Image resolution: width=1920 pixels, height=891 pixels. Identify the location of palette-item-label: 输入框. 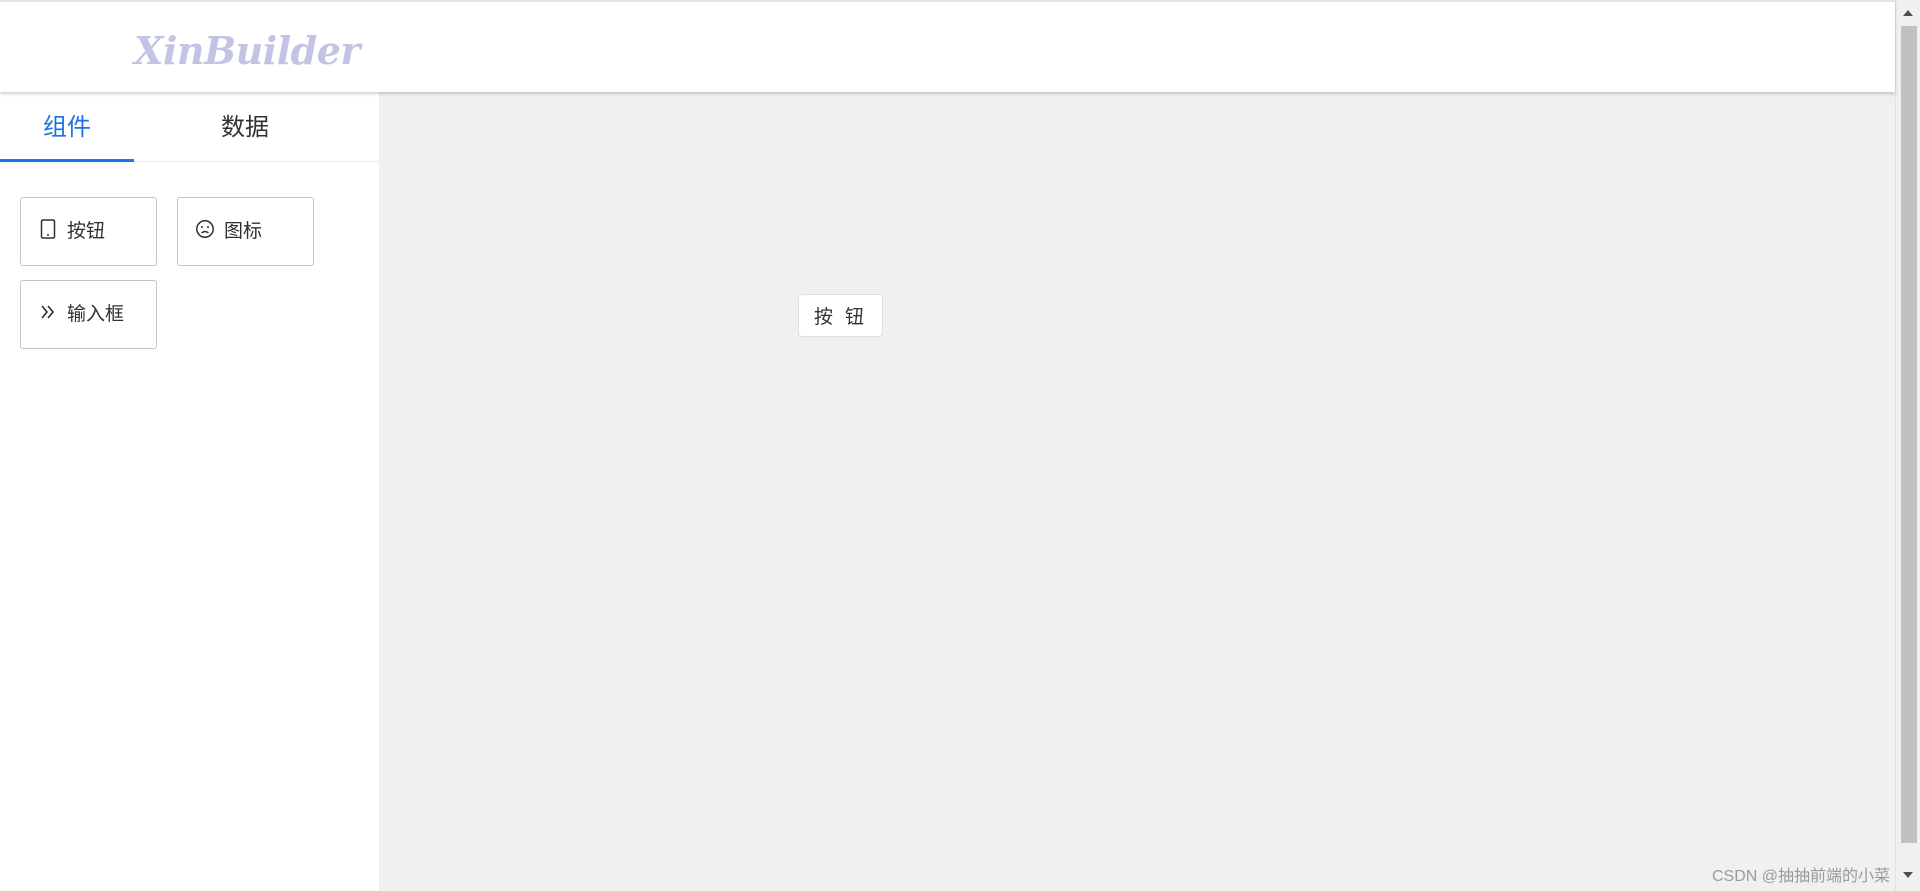
(96, 314).